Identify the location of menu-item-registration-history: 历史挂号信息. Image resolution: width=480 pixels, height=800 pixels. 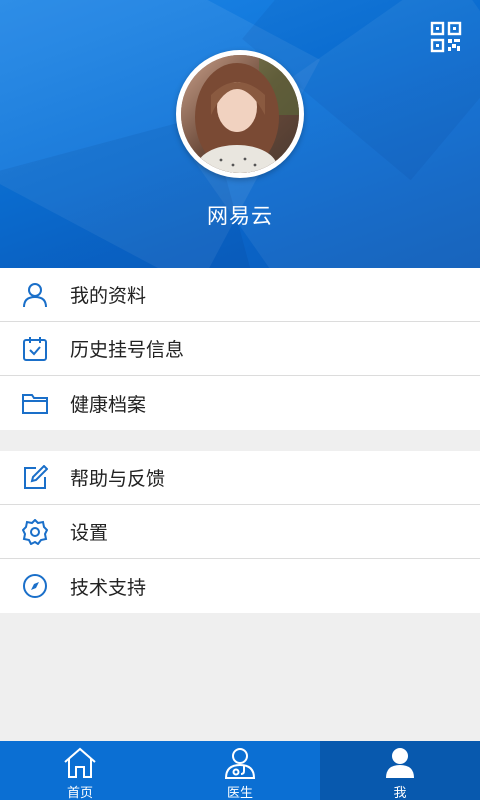
(240, 349).